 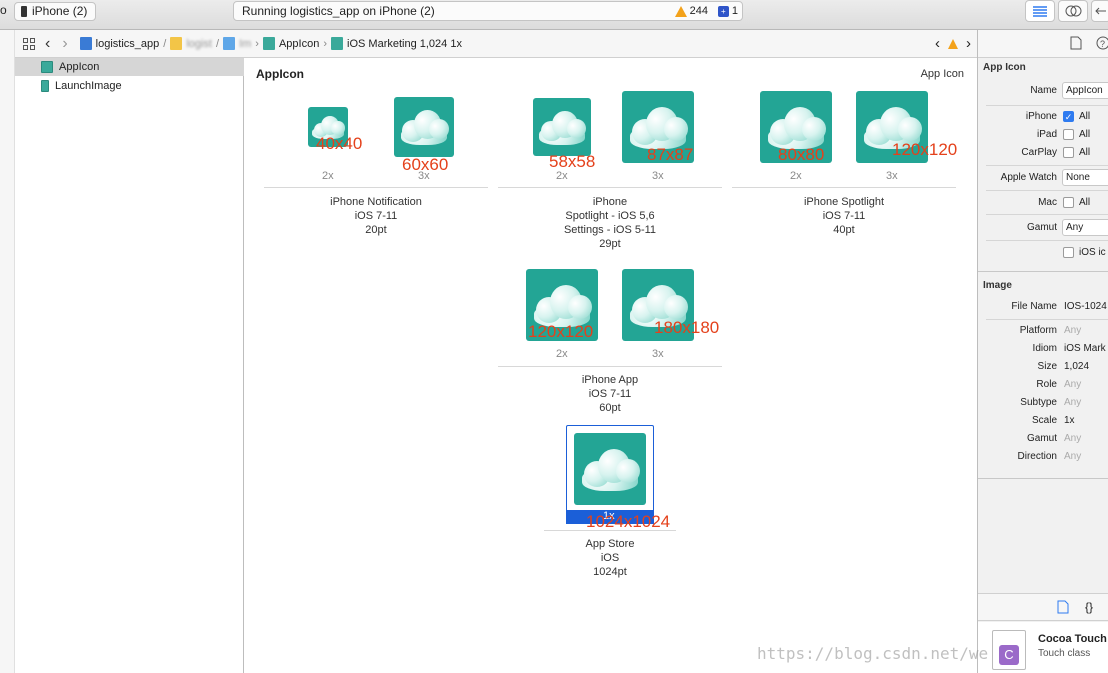 What do you see at coordinates (1043, 44) in the screenshot?
I see `inspector-tabs: ?` at bounding box center [1043, 44].